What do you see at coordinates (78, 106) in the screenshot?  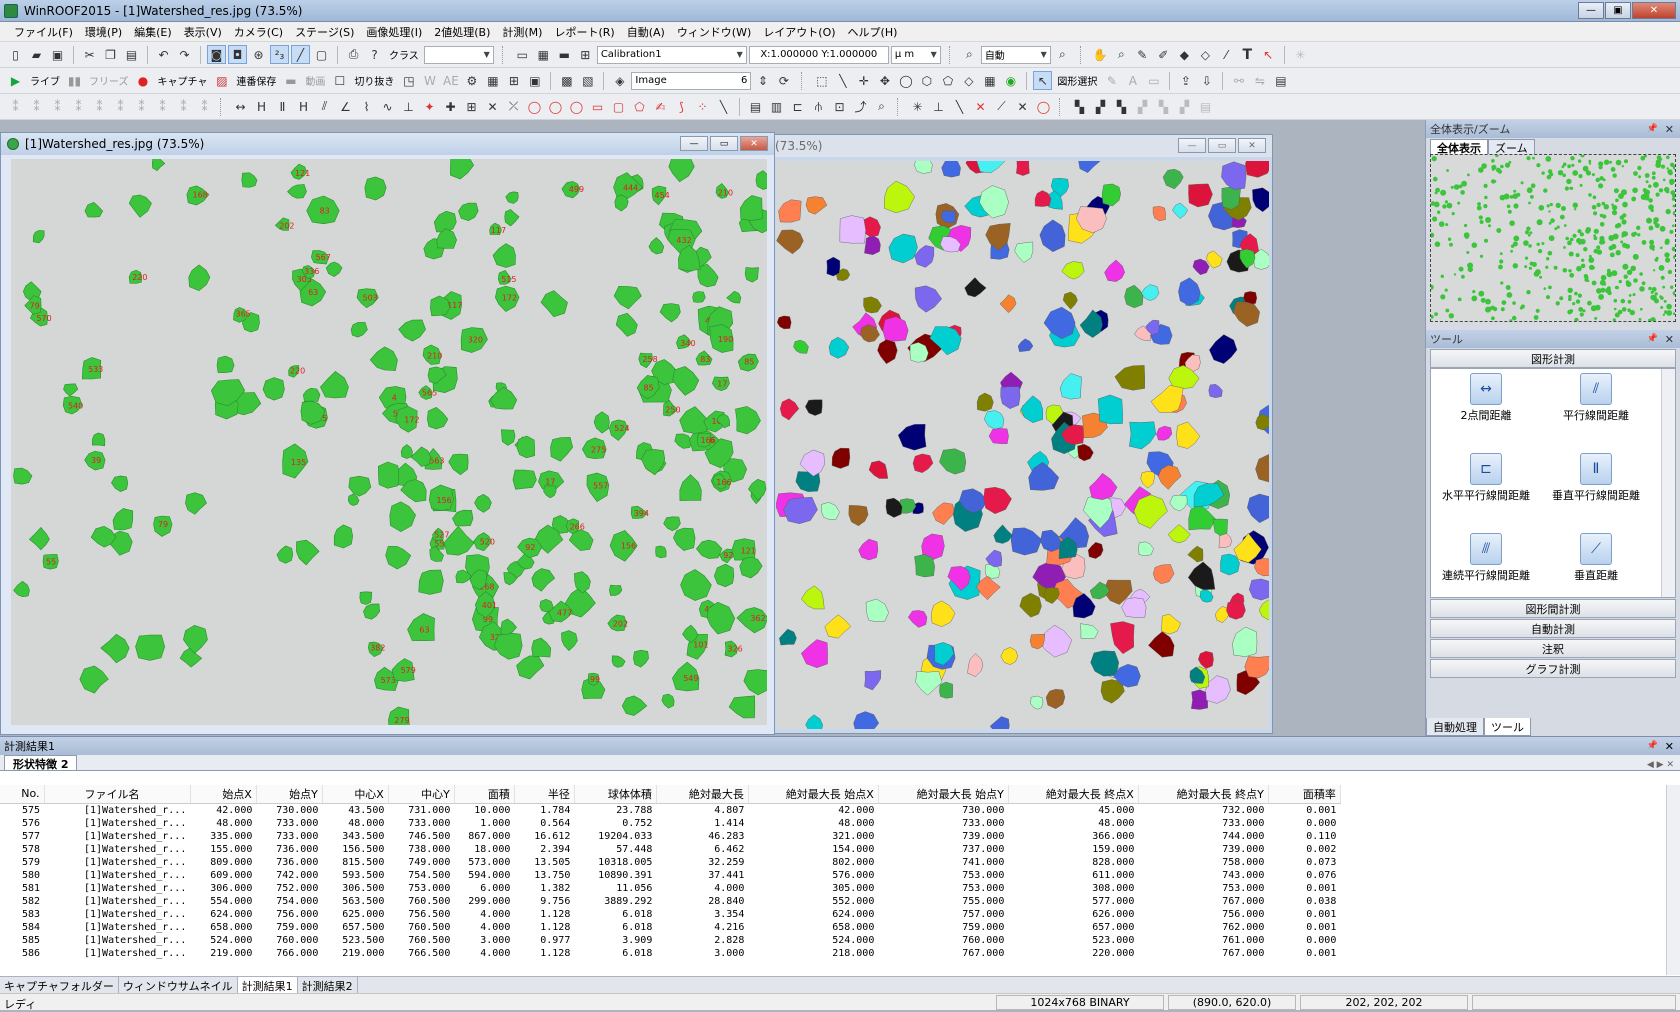 I see `measure-tool-4-icon: ⁑` at bounding box center [78, 106].